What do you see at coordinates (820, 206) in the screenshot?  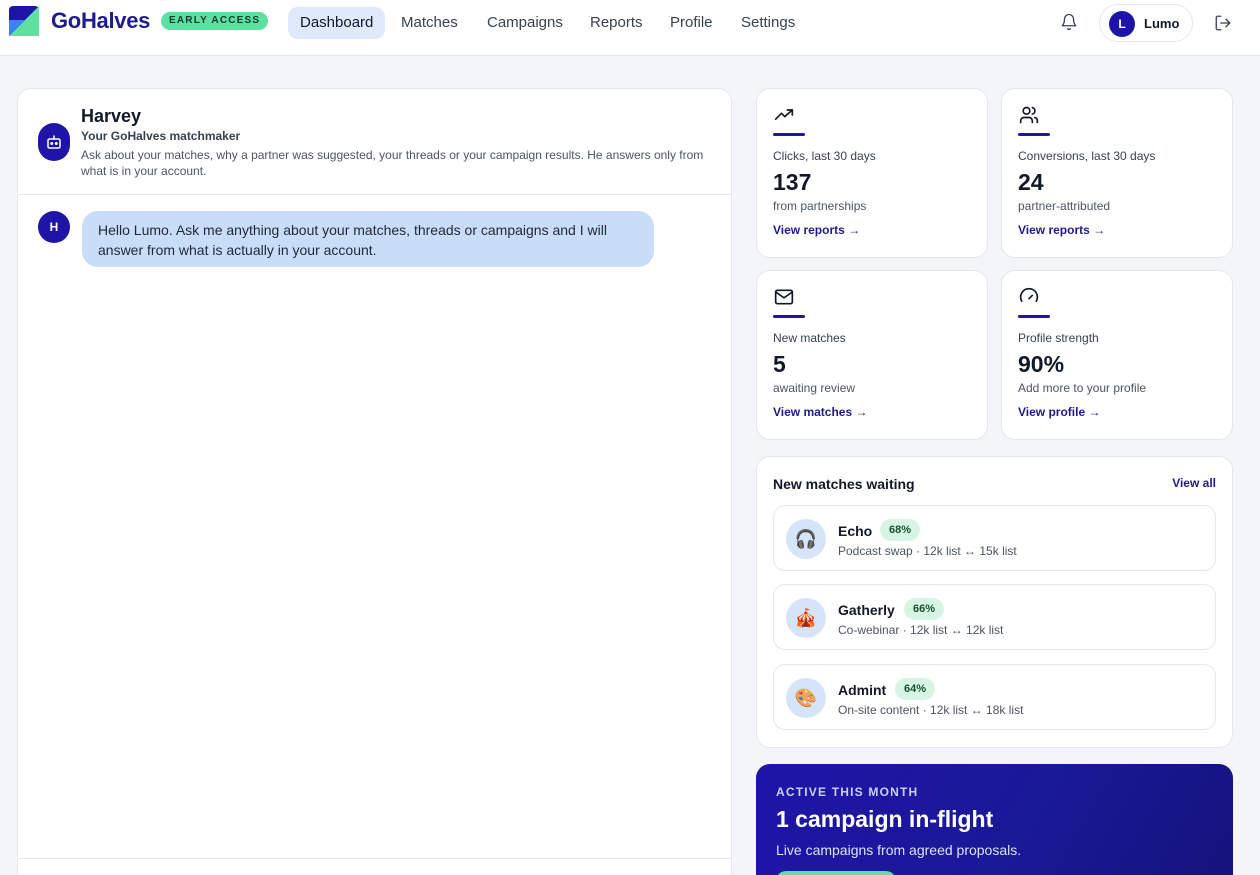 I see `stat-subtext: from partnerships` at bounding box center [820, 206].